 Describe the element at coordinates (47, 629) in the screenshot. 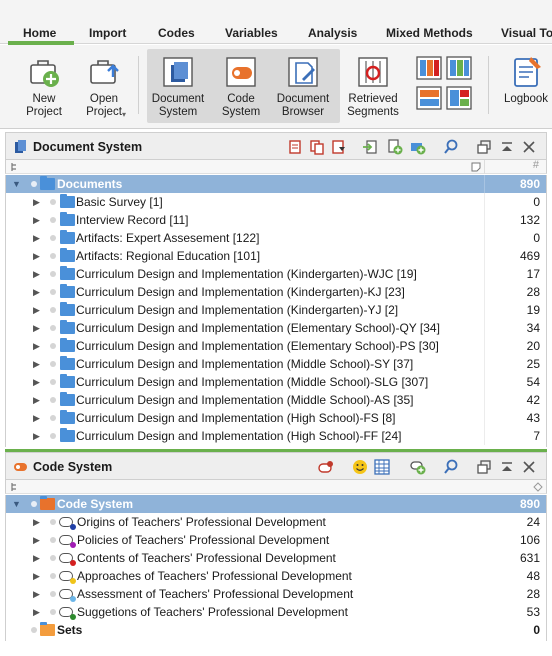

I see `sets-folder-icon` at that location.